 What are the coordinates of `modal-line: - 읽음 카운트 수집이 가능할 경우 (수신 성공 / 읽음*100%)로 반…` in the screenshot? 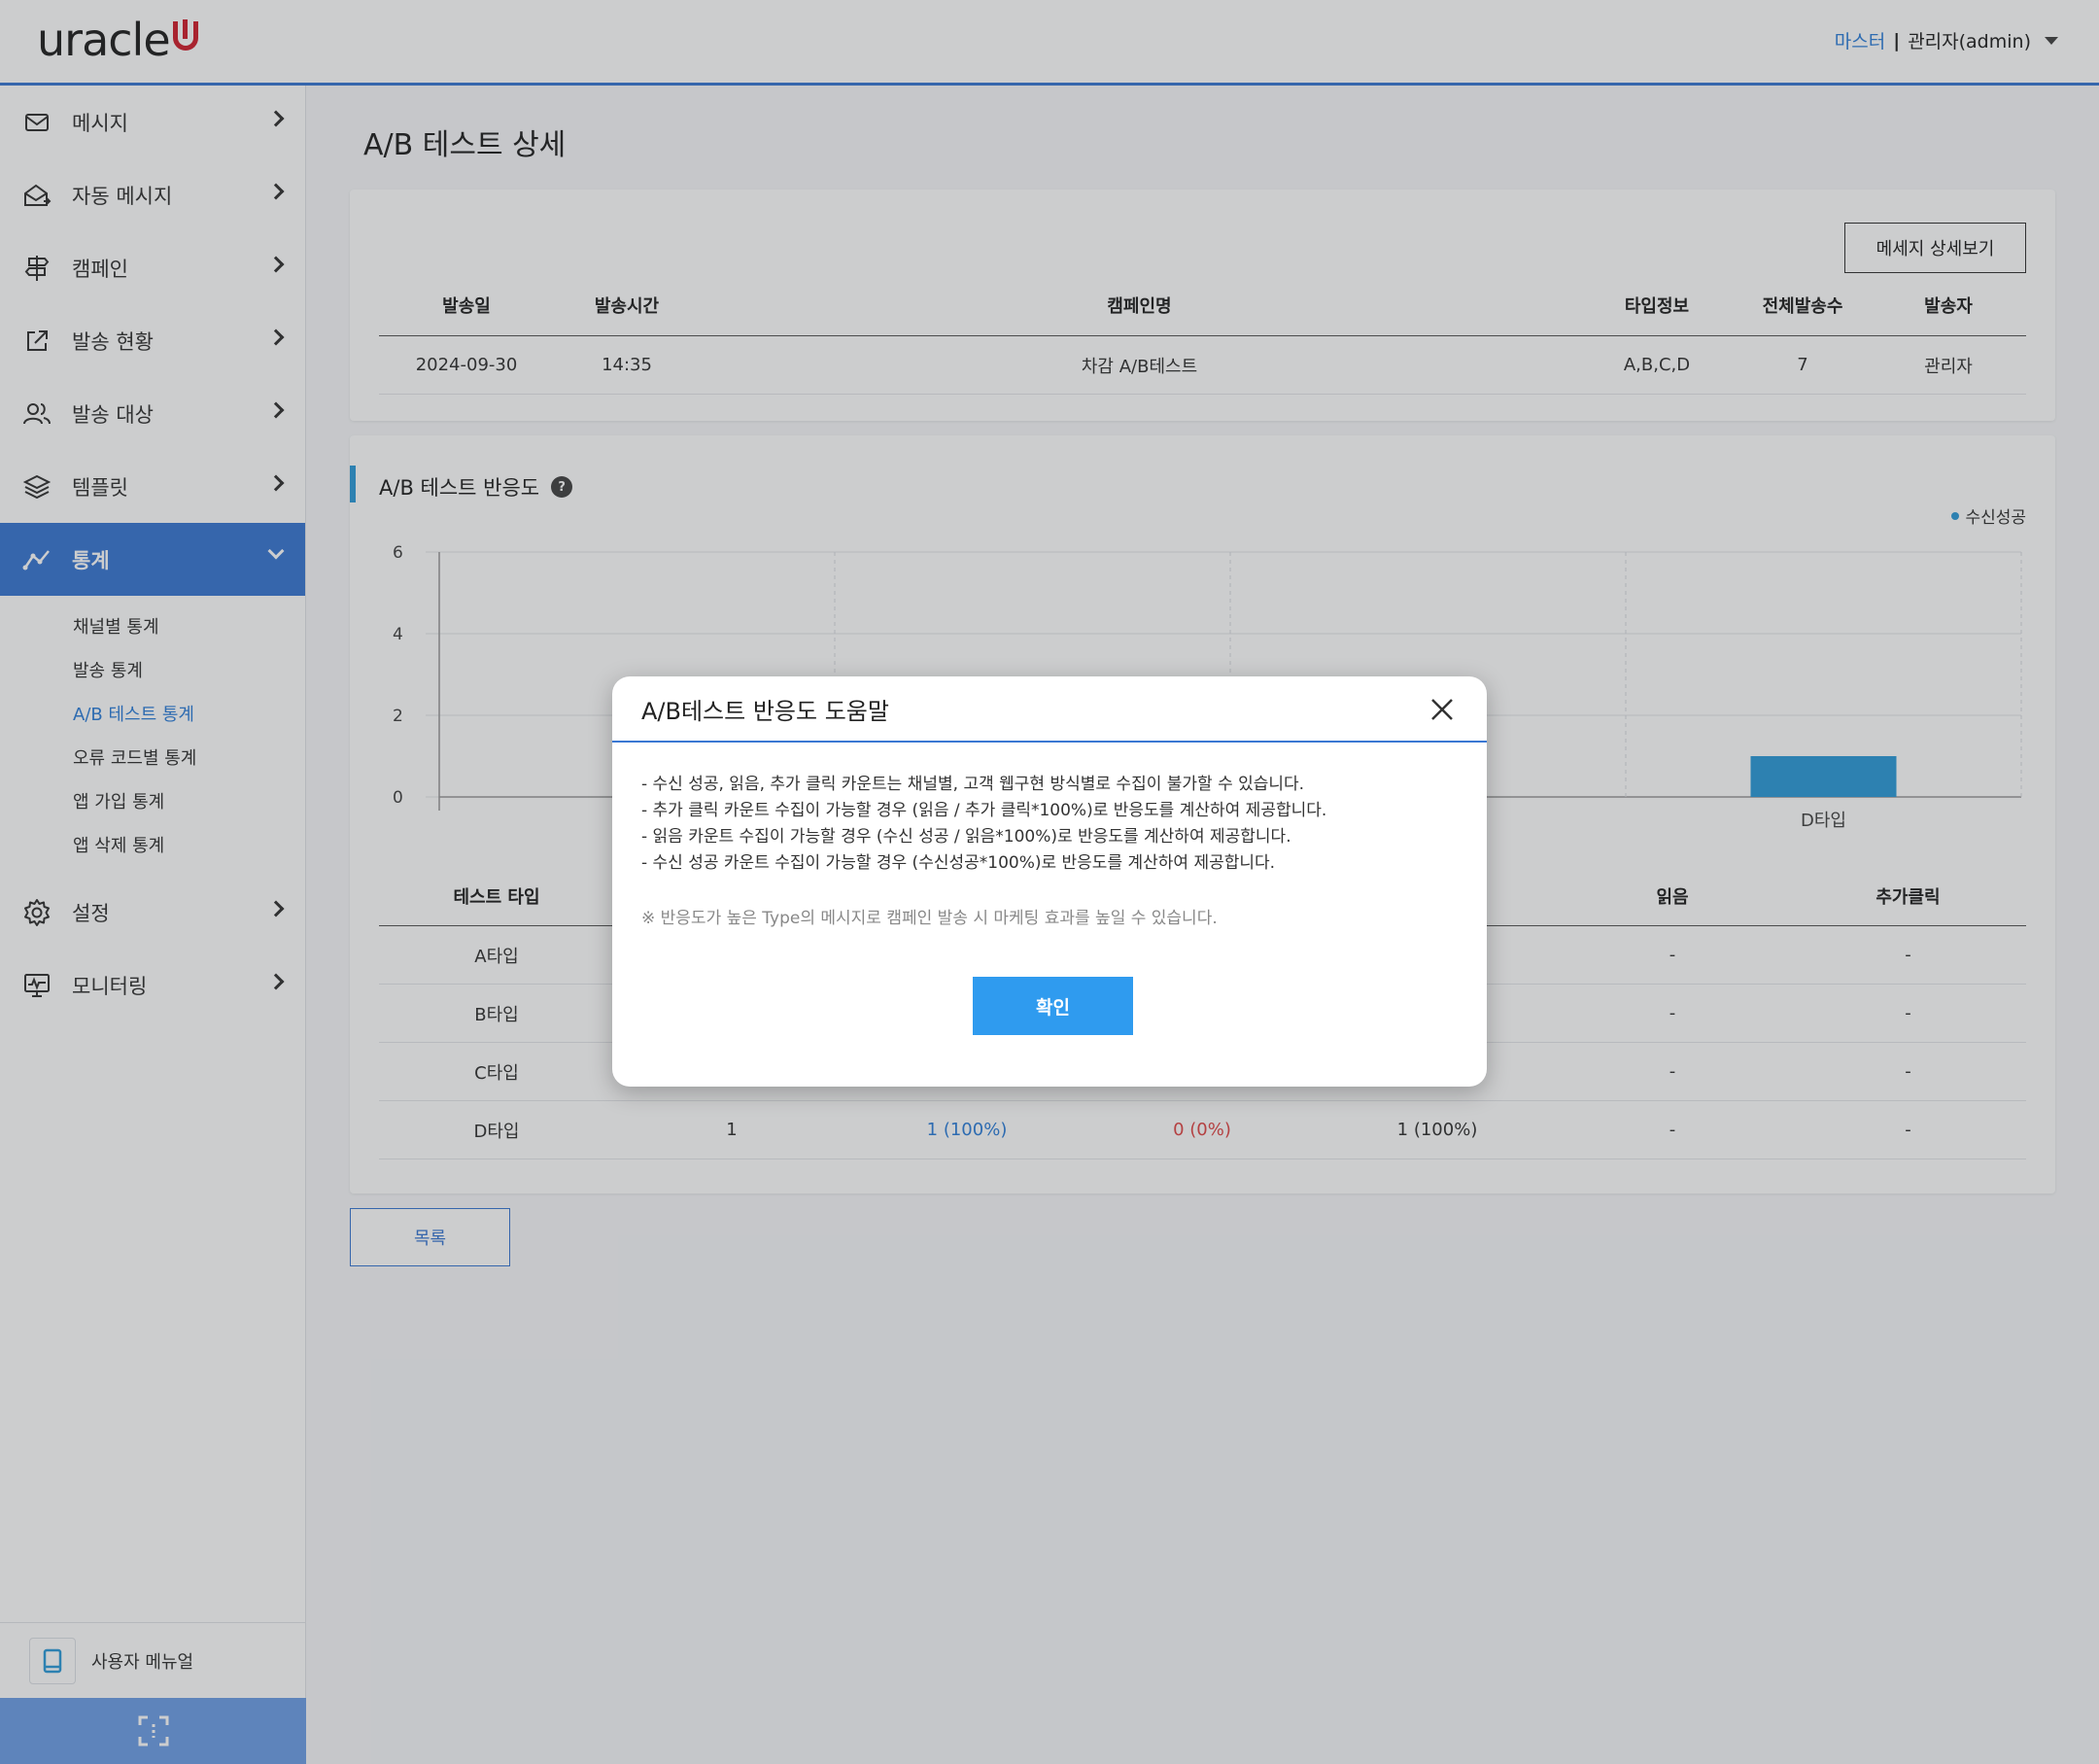 It's located at (966, 837).